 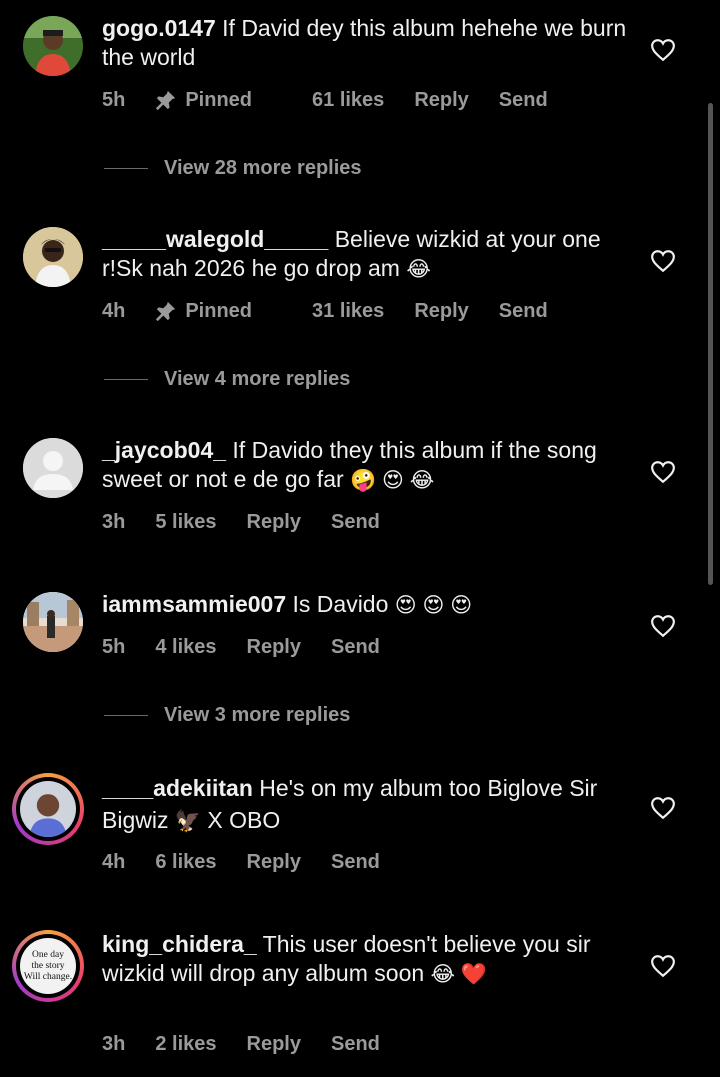 I want to click on view-more-replies: View 28 more replies, so click(x=233, y=168).